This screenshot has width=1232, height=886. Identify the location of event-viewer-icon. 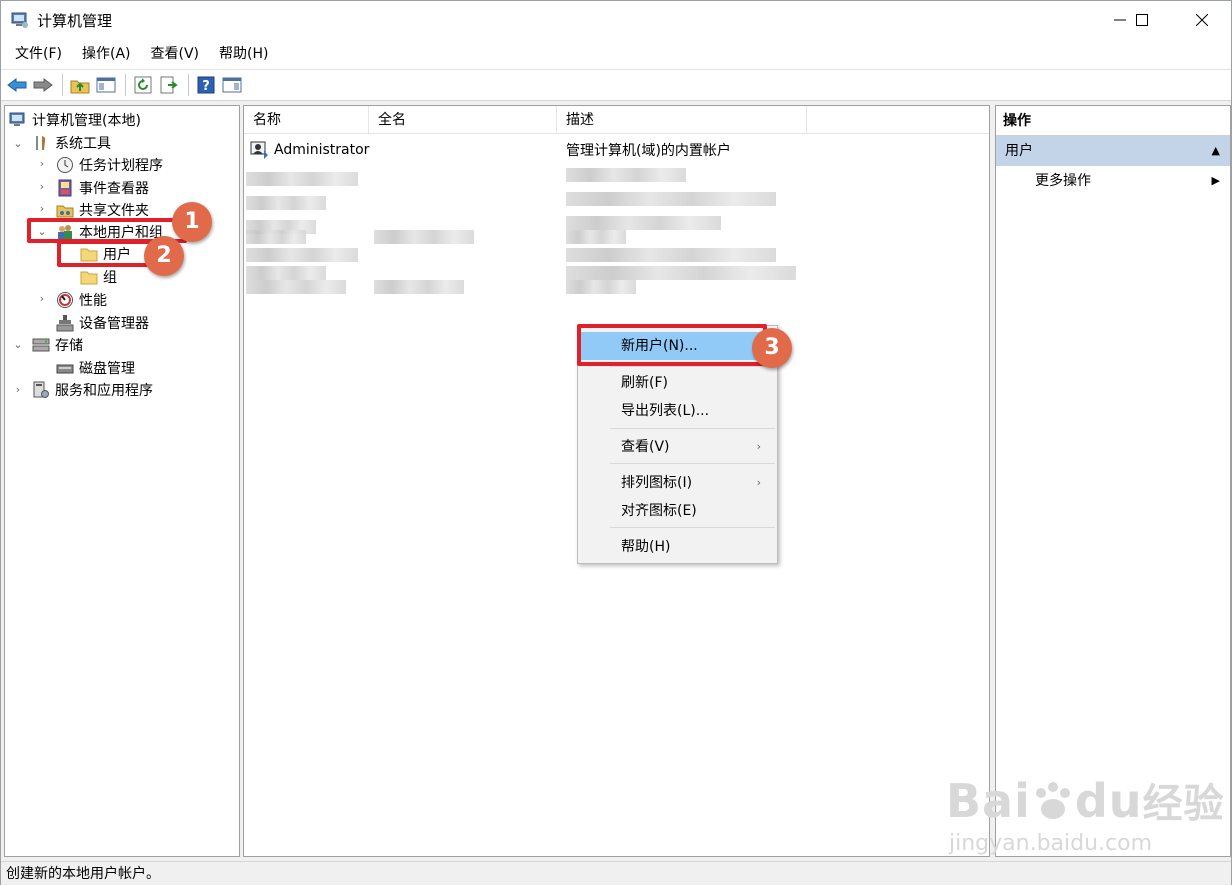
(65, 188).